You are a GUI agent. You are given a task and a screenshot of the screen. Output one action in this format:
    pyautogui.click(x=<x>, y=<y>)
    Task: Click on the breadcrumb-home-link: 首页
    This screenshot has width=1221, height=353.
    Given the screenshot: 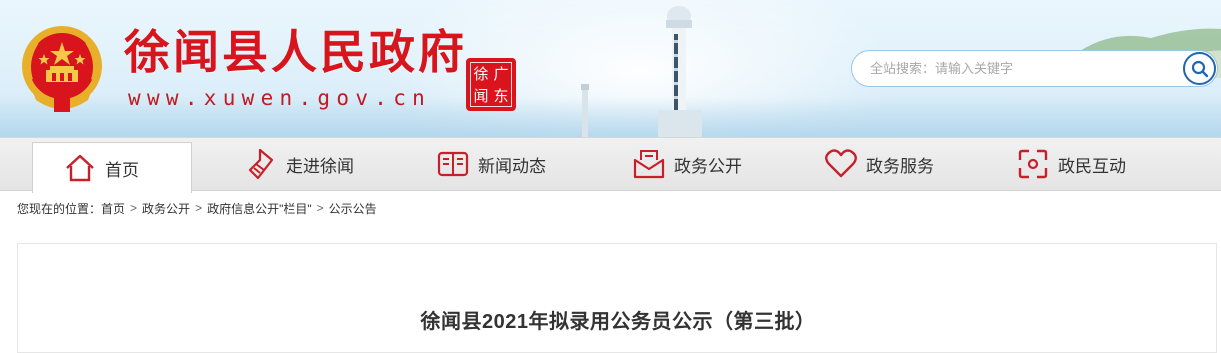 What is the action you would take?
    pyautogui.click(x=113, y=208)
    